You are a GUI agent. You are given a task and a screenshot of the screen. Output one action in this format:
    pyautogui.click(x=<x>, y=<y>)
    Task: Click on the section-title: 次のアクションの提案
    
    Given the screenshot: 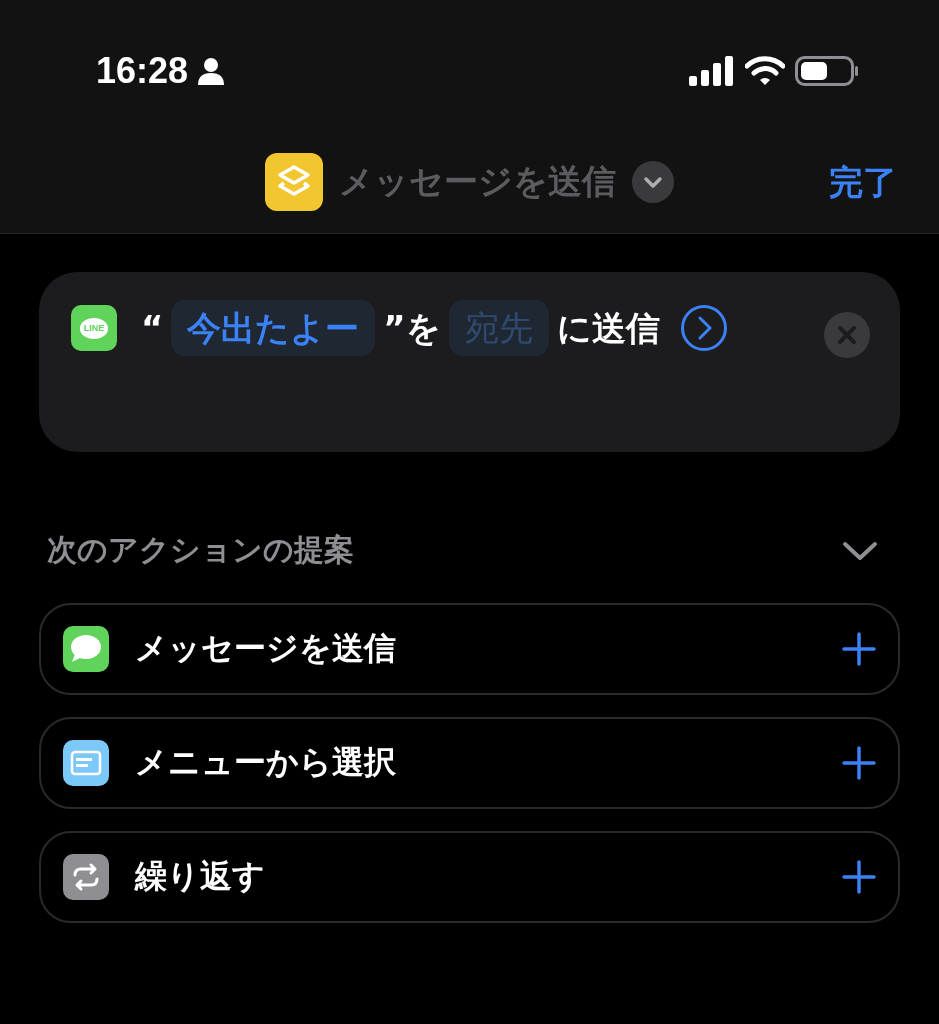 What is the action you would take?
    pyautogui.click(x=200, y=550)
    